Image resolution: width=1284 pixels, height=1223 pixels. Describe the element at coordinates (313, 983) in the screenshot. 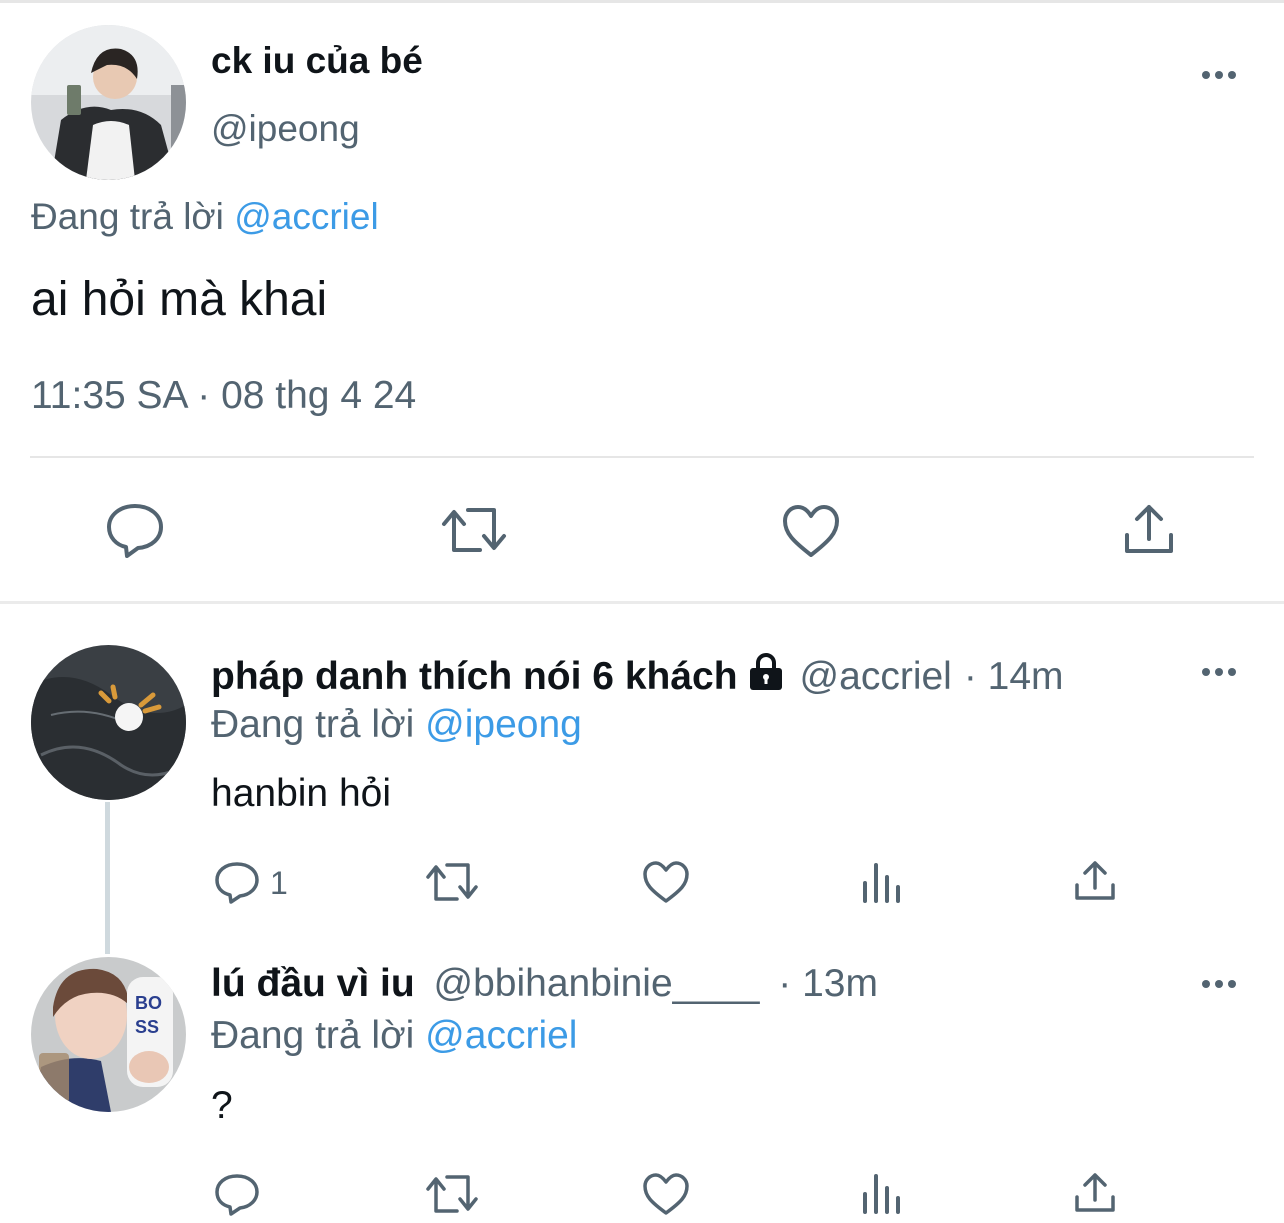

I see `display-name: lú đầu vì iu` at that location.